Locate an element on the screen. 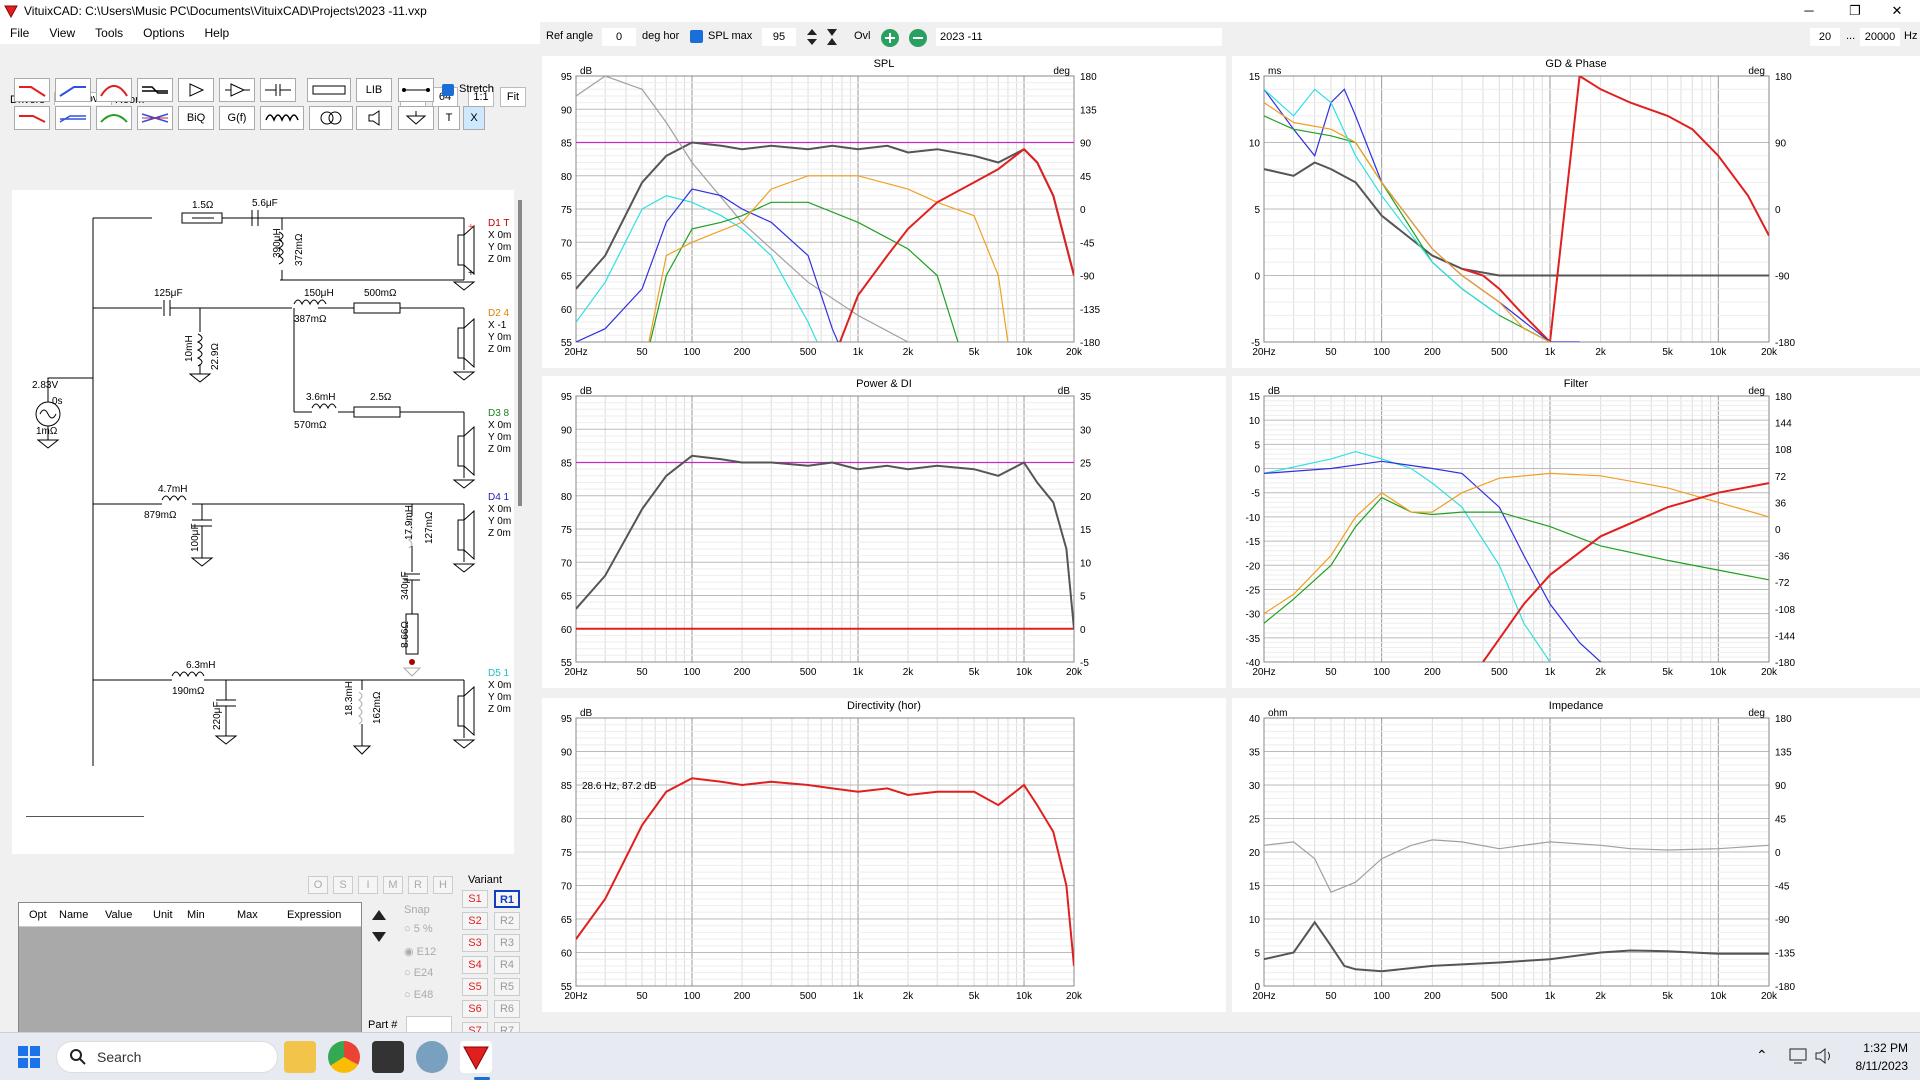 The width and height of the screenshot is (1920, 1080). spl-max-input: 95 is located at coordinates (779, 37).